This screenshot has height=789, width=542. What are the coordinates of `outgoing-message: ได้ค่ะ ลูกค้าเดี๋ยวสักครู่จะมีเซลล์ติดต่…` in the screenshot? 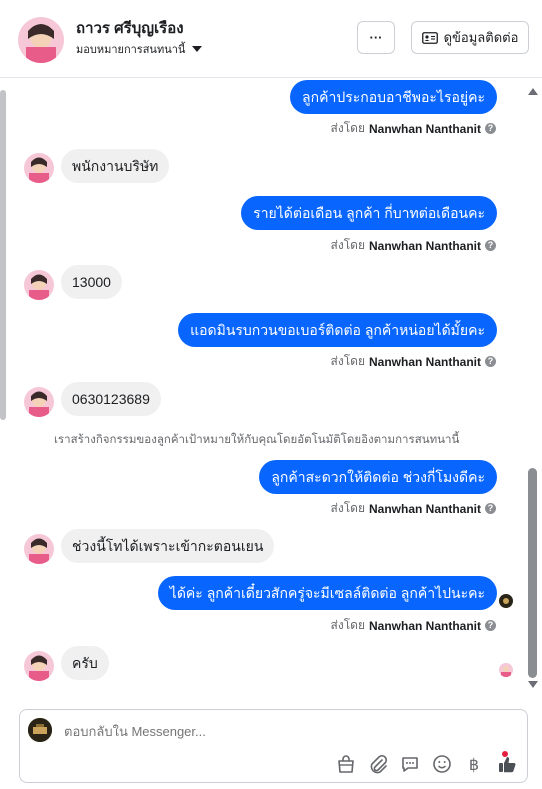 It's located at (327, 593).